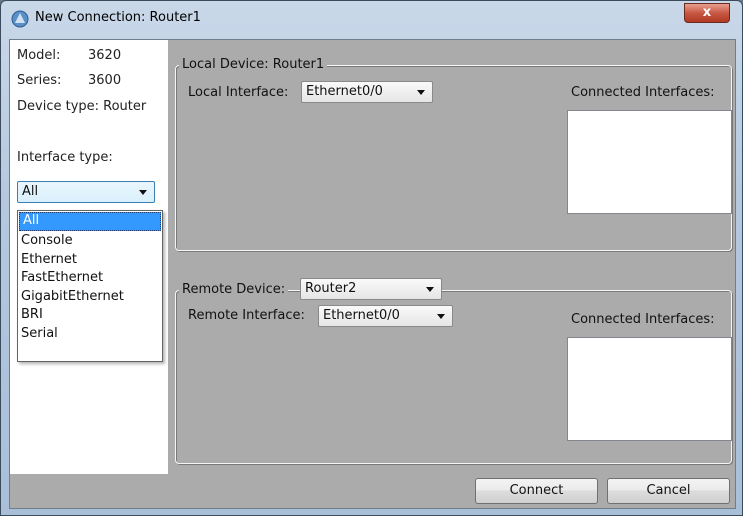 This screenshot has width=743, height=516. Describe the element at coordinates (90, 334) in the screenshot. I see `dropdown-option-serial: Serial` at that location.